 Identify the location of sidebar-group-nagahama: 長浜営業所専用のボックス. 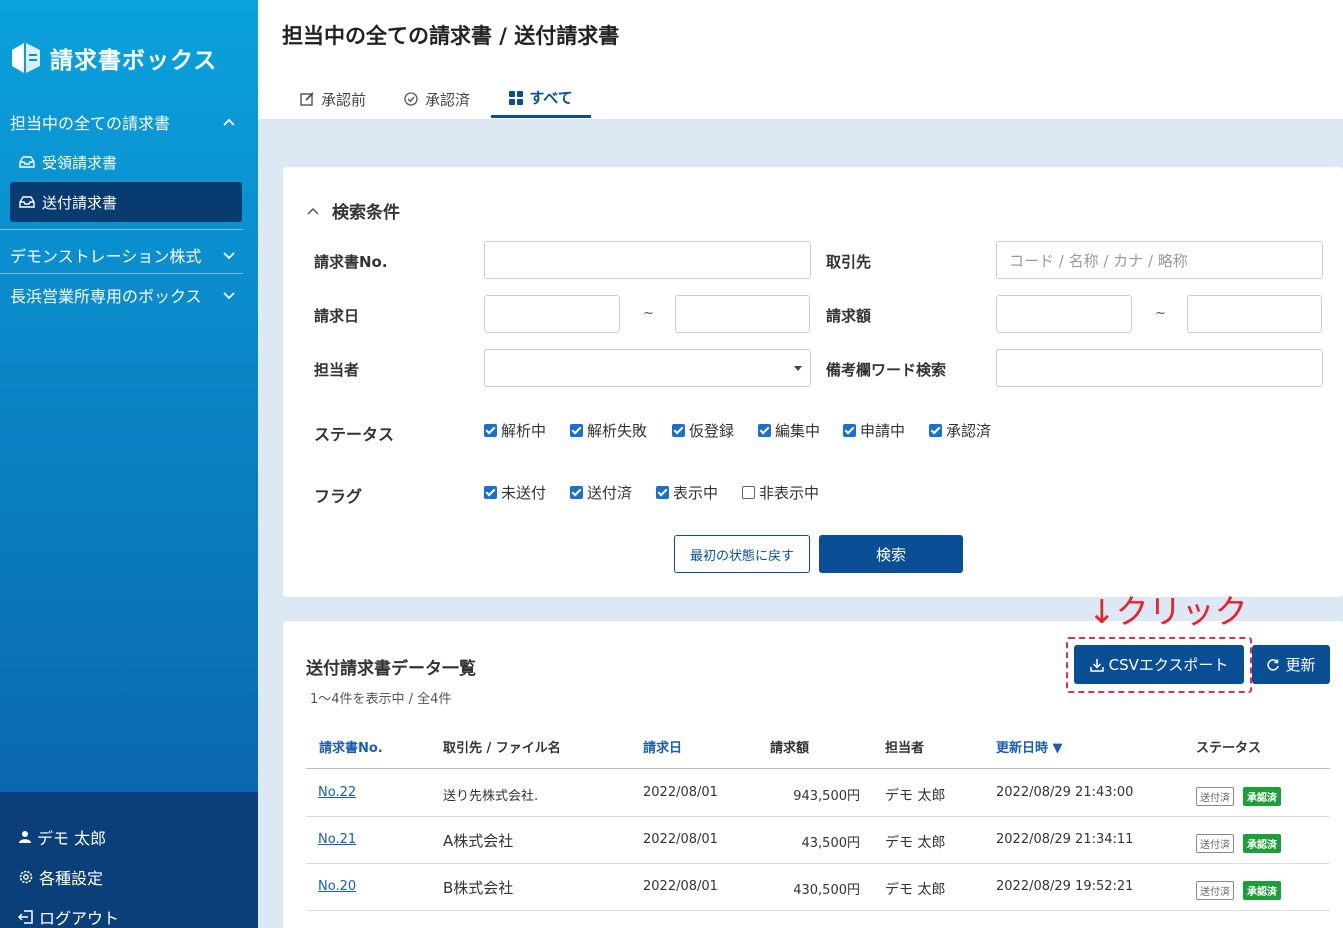
(129, 295).